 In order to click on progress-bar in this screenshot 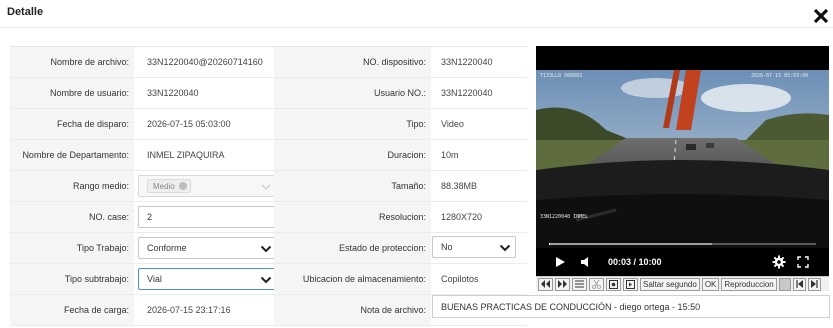, I will do `click(682, 244)`.